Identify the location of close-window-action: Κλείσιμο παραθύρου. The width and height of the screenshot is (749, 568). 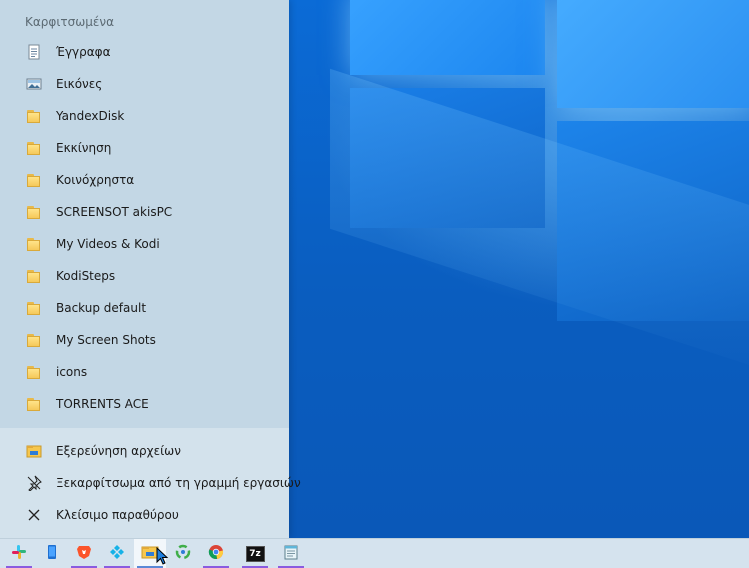
(145, 515).